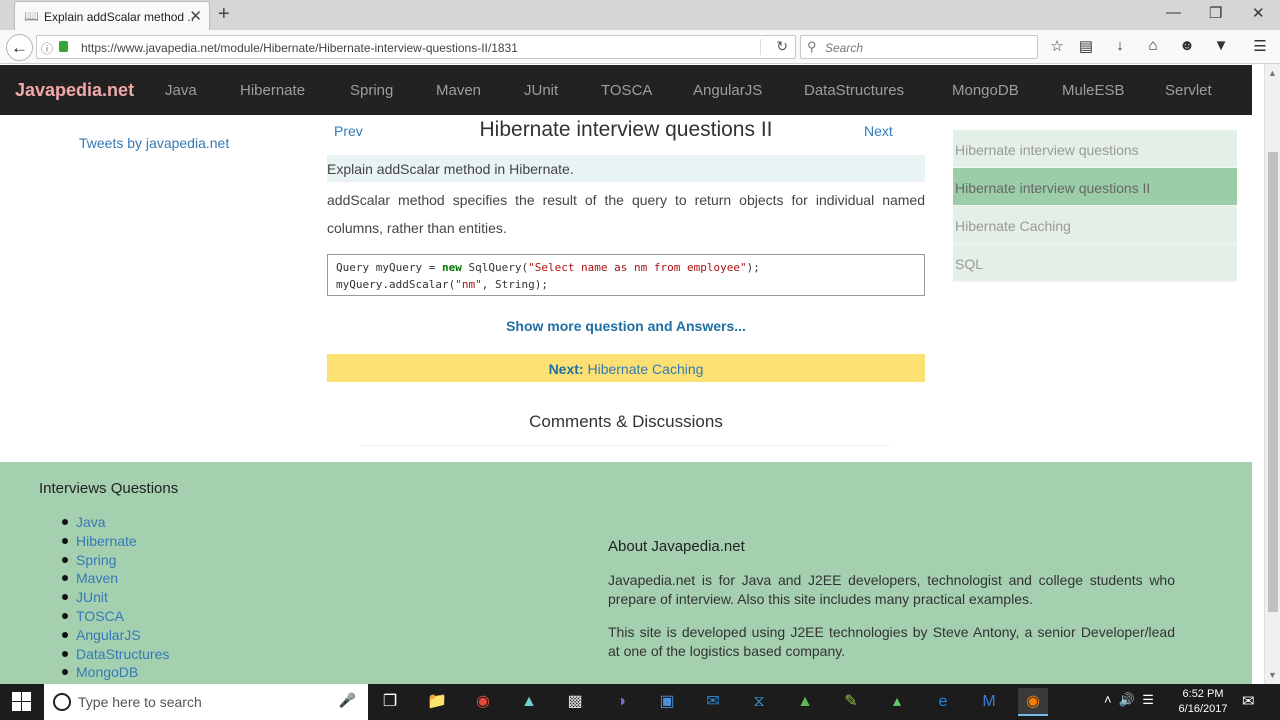 This screenshot has height=720, width=1280. Describe the element at coordinates (1086, 46) in the screenshot. I see `reading-list-icon: ▤` at that location.